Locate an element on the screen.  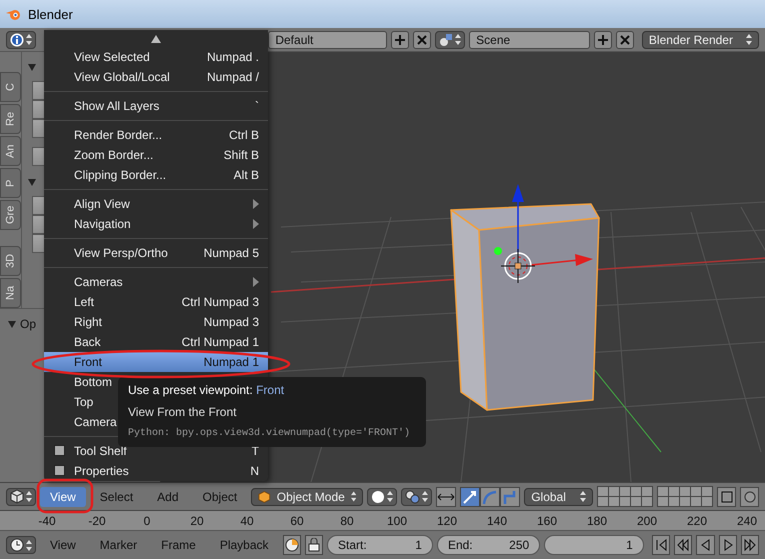
frame-number: -20 is located at coordinates (97, 521).